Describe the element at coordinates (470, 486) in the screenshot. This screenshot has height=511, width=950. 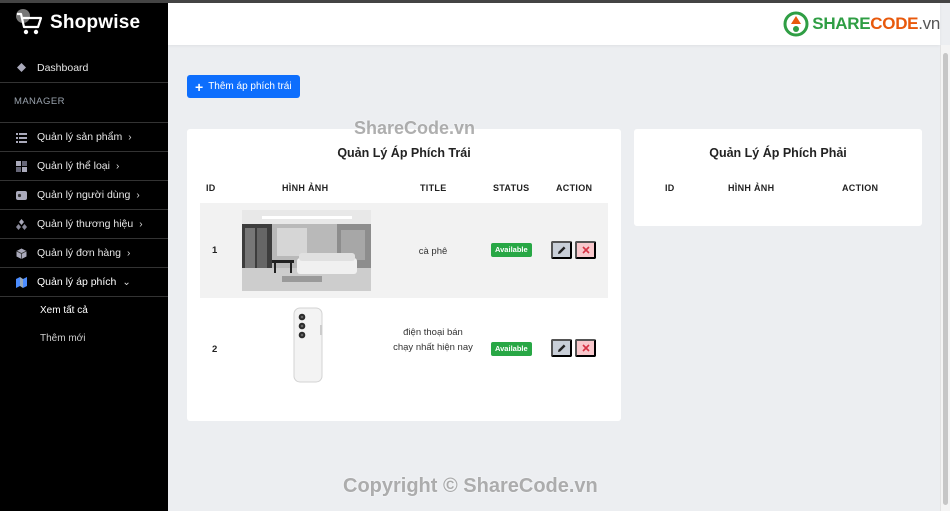
I see `watermark-copyright: Copyright © ShareCode.vn` at that location.